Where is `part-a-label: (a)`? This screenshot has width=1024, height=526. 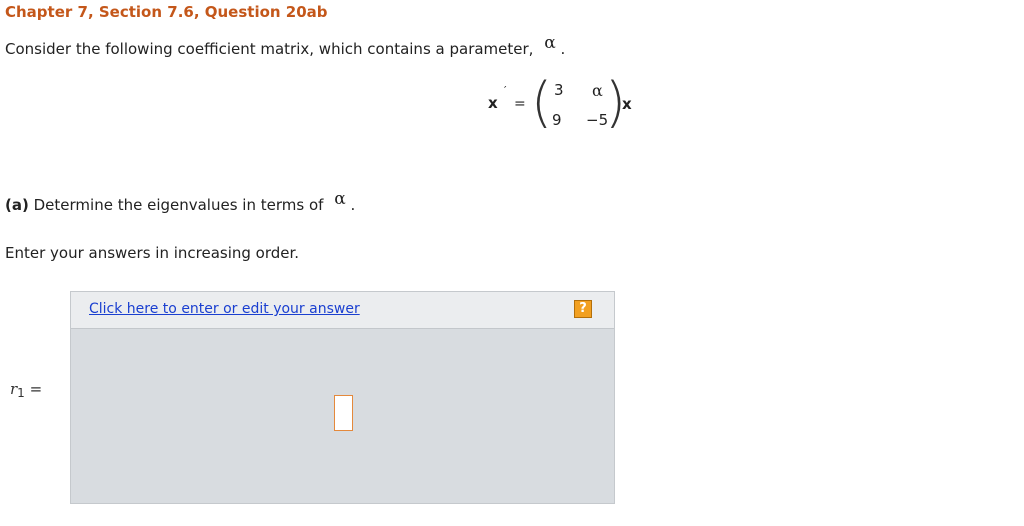 part-a-label: (a) is located at coordinates (17, 205).